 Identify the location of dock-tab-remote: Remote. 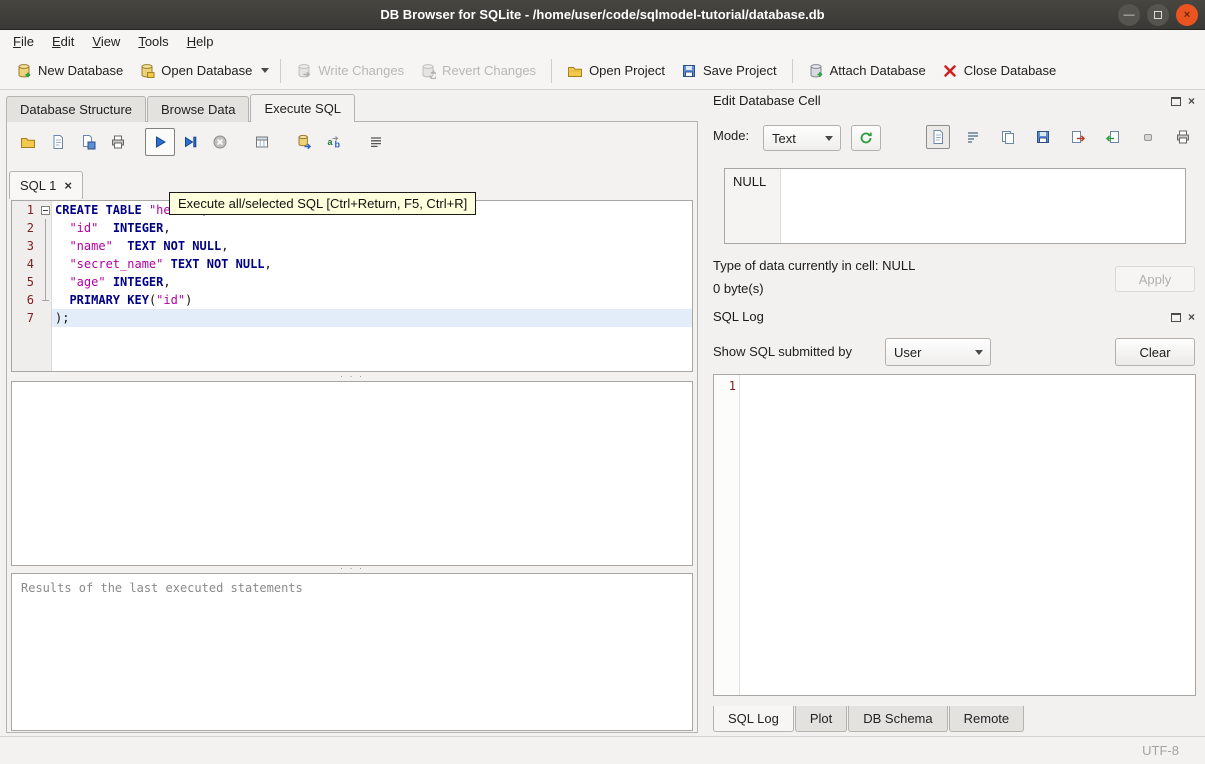
(986, 719).